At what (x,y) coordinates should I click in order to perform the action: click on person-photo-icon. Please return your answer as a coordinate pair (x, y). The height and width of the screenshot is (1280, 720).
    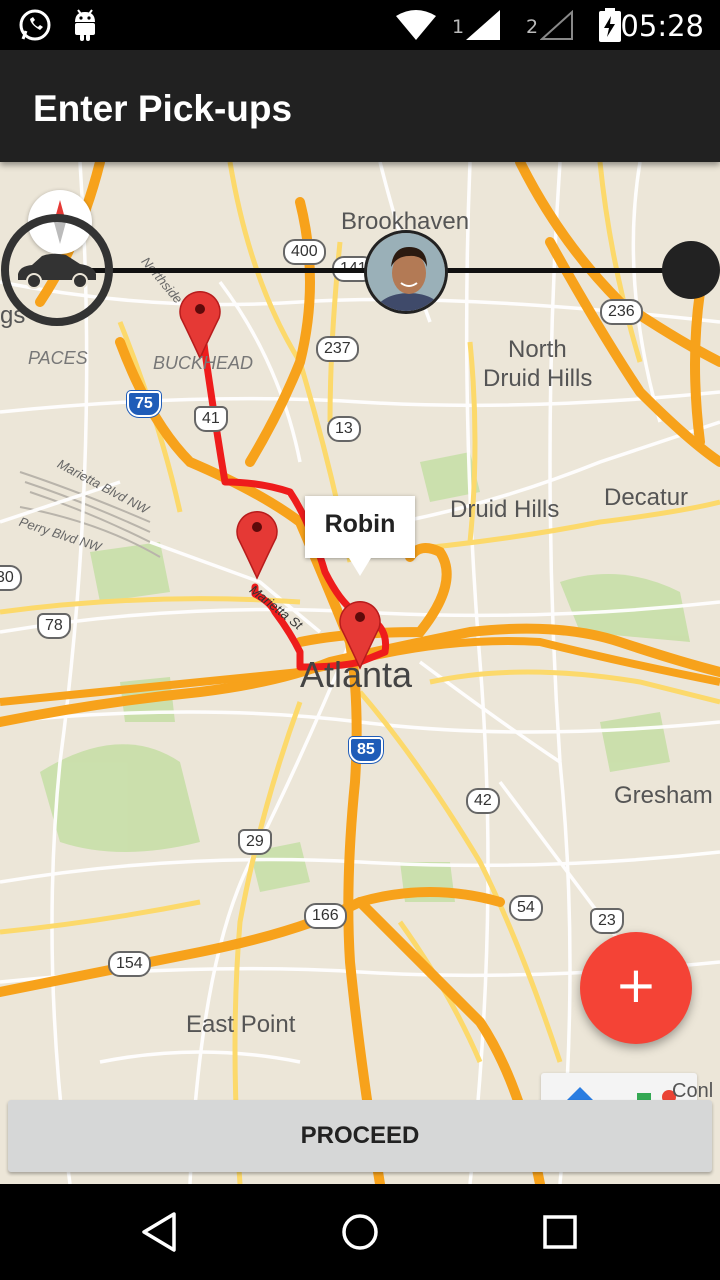
    Looking at the image, I should click on (406, 272).